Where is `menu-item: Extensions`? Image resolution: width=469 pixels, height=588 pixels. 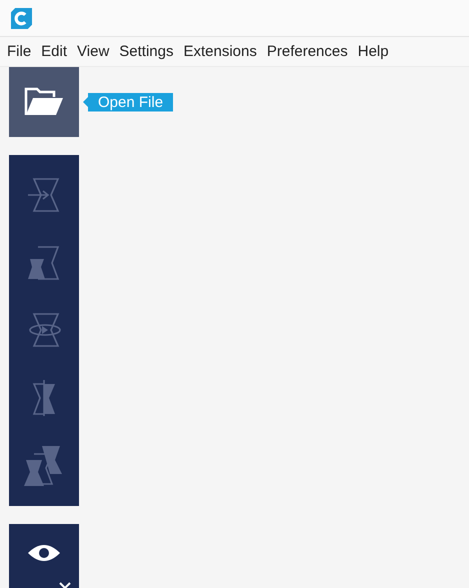
menu-item: Extensions is located at coordinates (220, 51).